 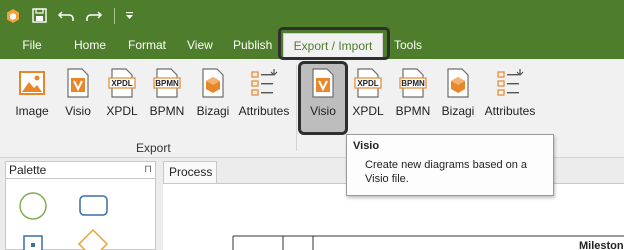 I want to click on palette-header: Palette ⊓, so click(x=80, y=170).